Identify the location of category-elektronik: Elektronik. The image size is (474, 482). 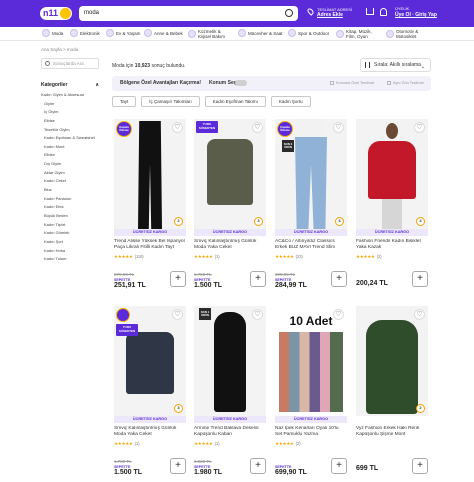
(85, 33).